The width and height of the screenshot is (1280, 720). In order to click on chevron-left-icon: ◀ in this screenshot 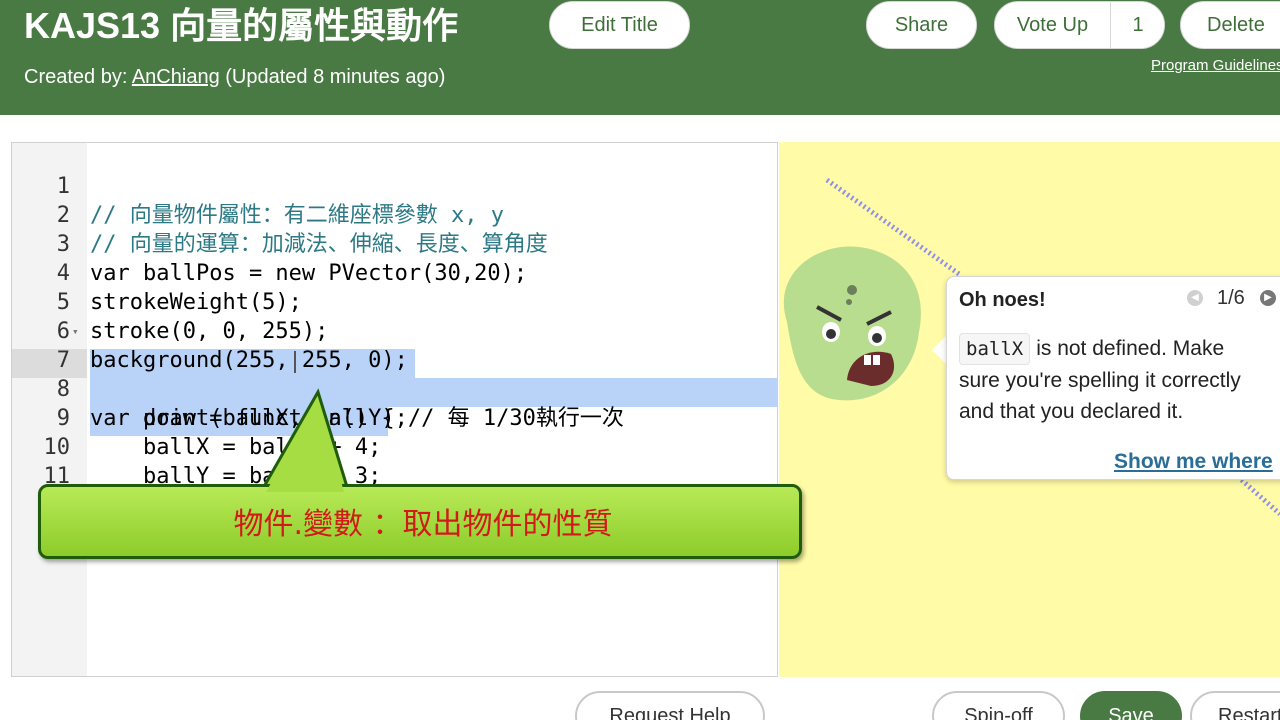, I will do `click(1195, 298)`.